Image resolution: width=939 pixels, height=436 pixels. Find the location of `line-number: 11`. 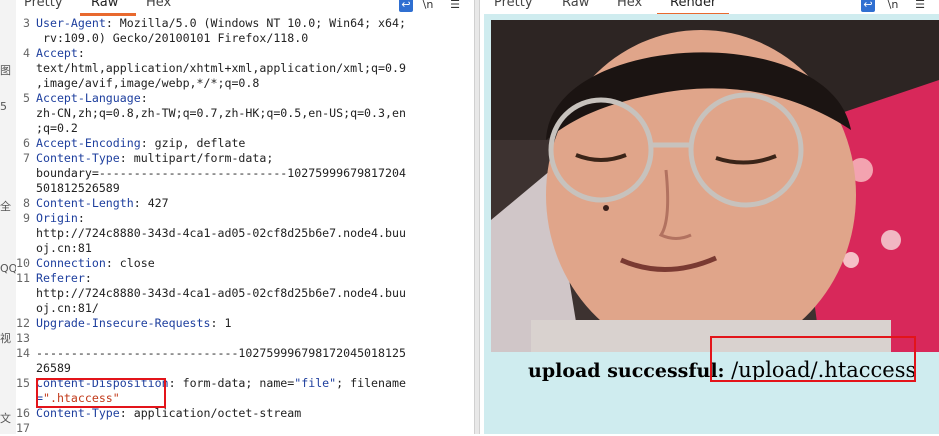

line-number: 11 is located at coordinates (23, 278).